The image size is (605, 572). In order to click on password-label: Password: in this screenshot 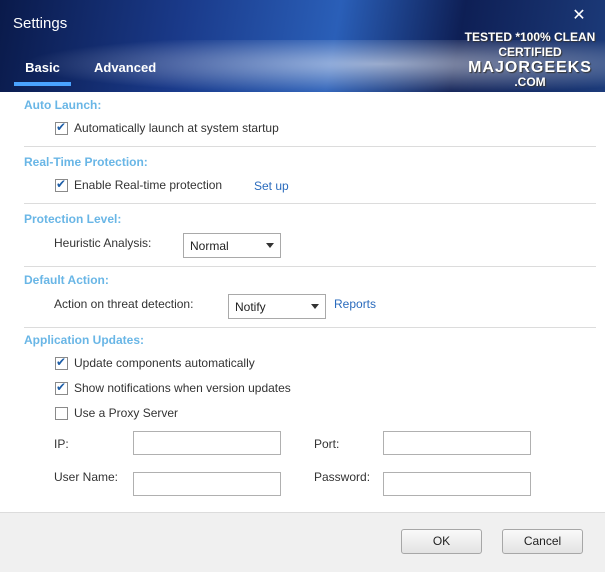, I will do `click(342, 477)`.